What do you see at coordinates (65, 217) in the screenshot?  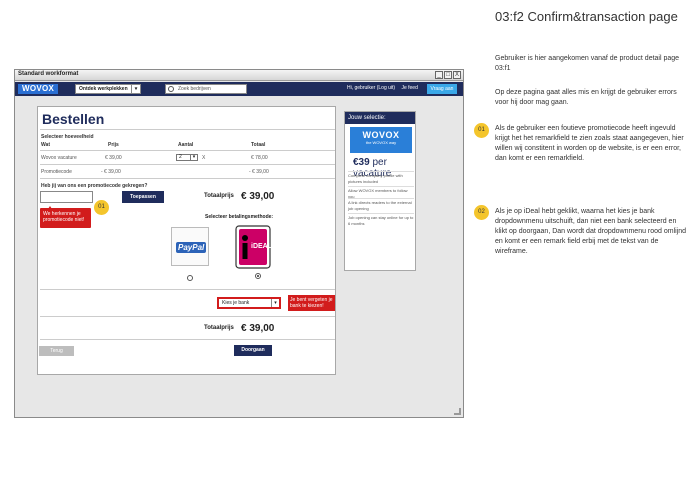 I see `promo-error-tooltip: We herkennen je promotiecode niet!` at bounding box center [65, 217].